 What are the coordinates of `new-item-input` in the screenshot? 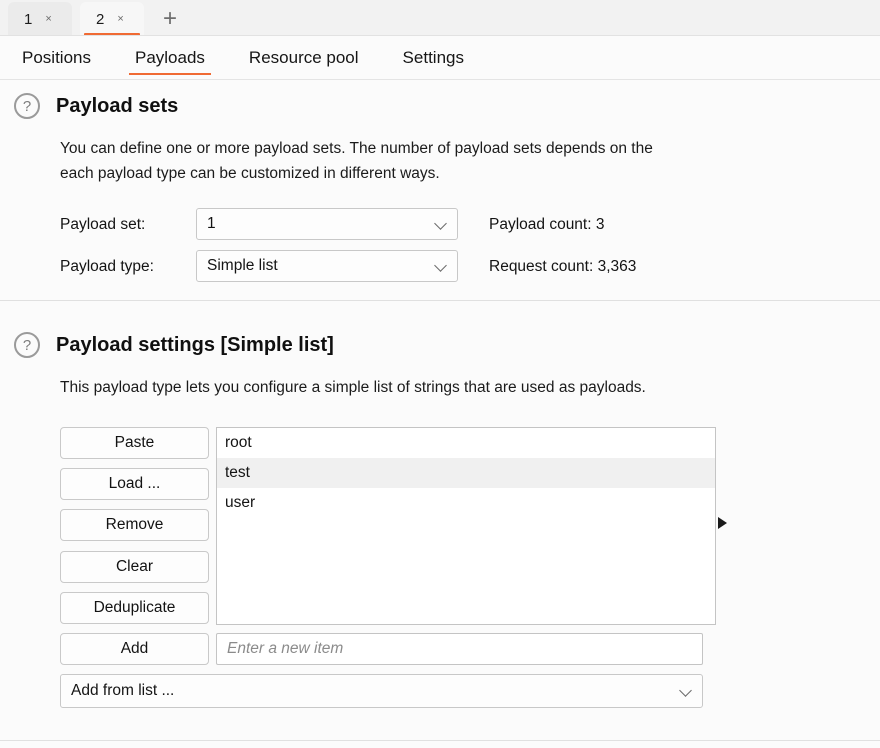 It's located at (459, 649).